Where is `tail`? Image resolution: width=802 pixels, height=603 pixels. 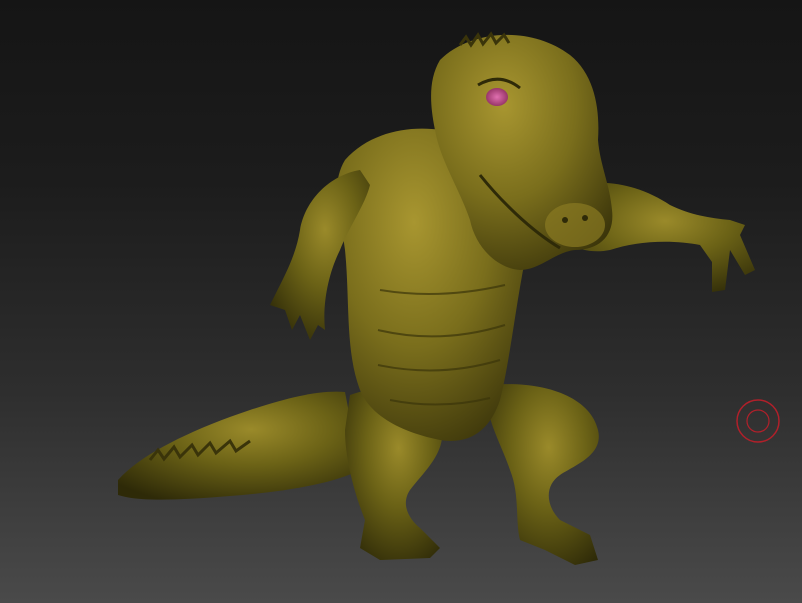 tail is located at coordinates (239, 445).